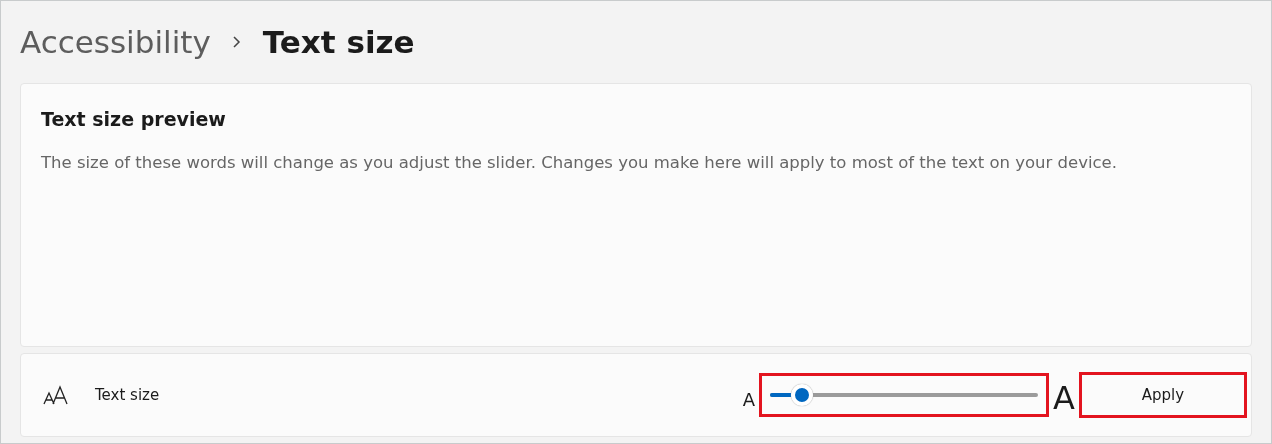 This screenshot has height=444, width=1272. I want to click on text-size-icon, so click(56, 395).